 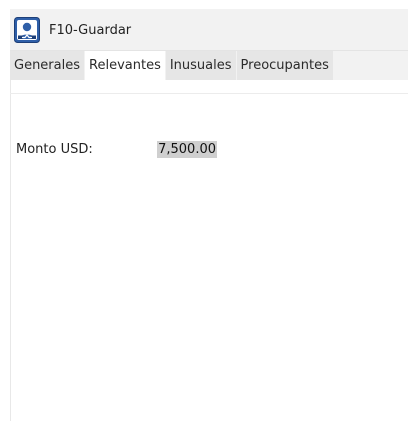 I want to click on monto-usd-input: 7,500.00, so click(x=158, y=149).